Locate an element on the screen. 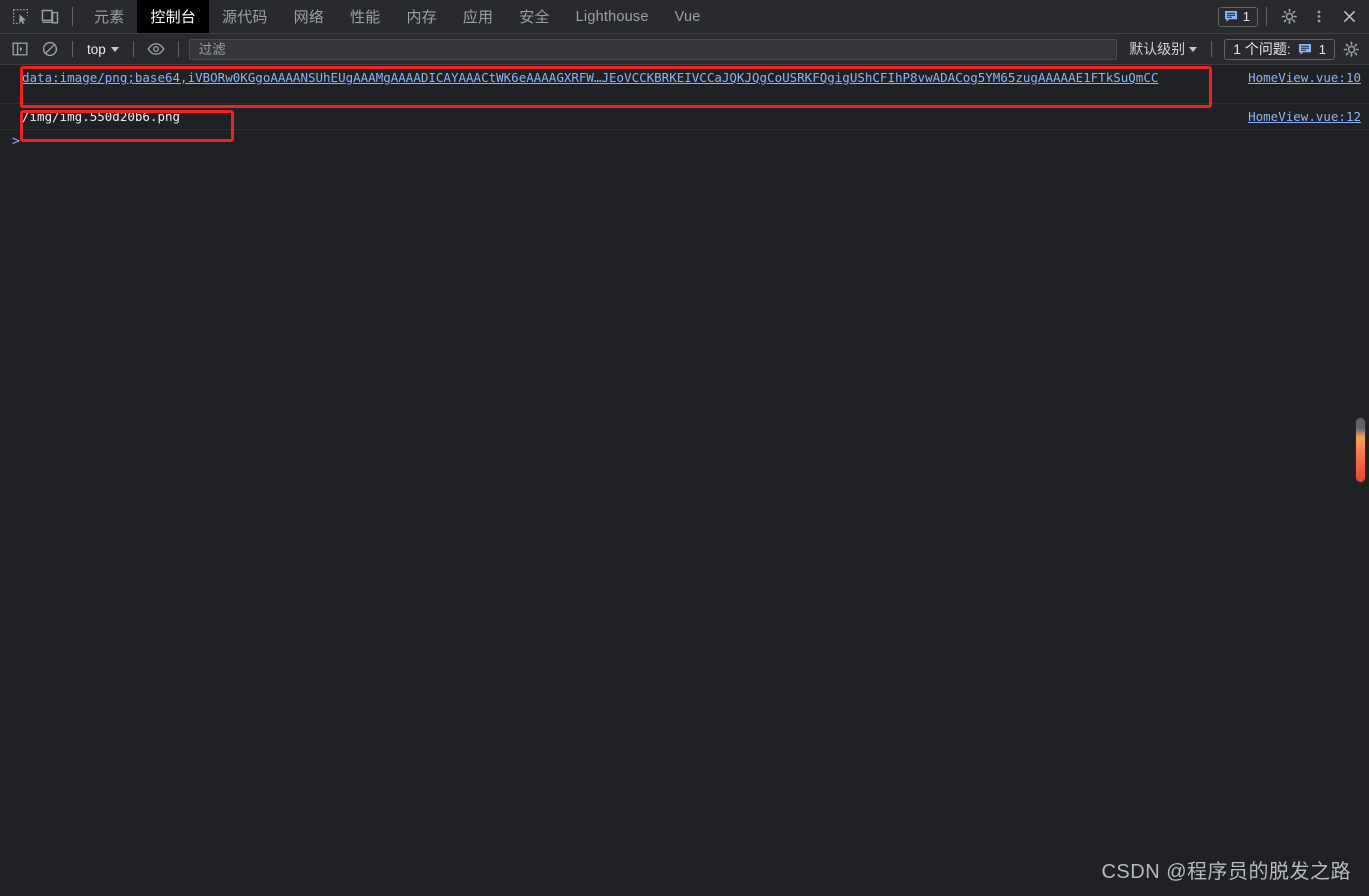  console-message-row: /img/img.550d20b6.png HomeView.vue:12 is located at coordinates (684, 117).